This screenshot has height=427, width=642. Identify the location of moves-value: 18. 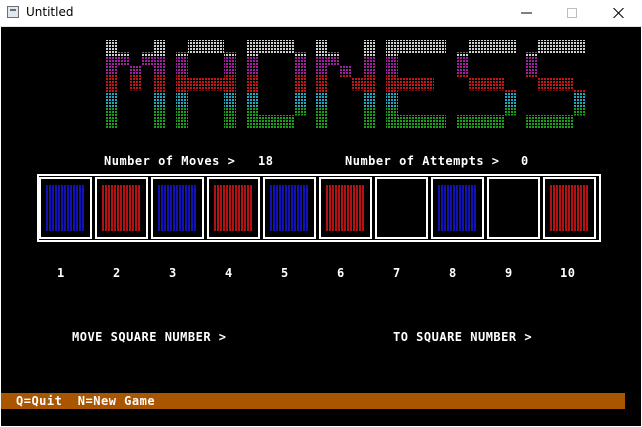
(266, 161).